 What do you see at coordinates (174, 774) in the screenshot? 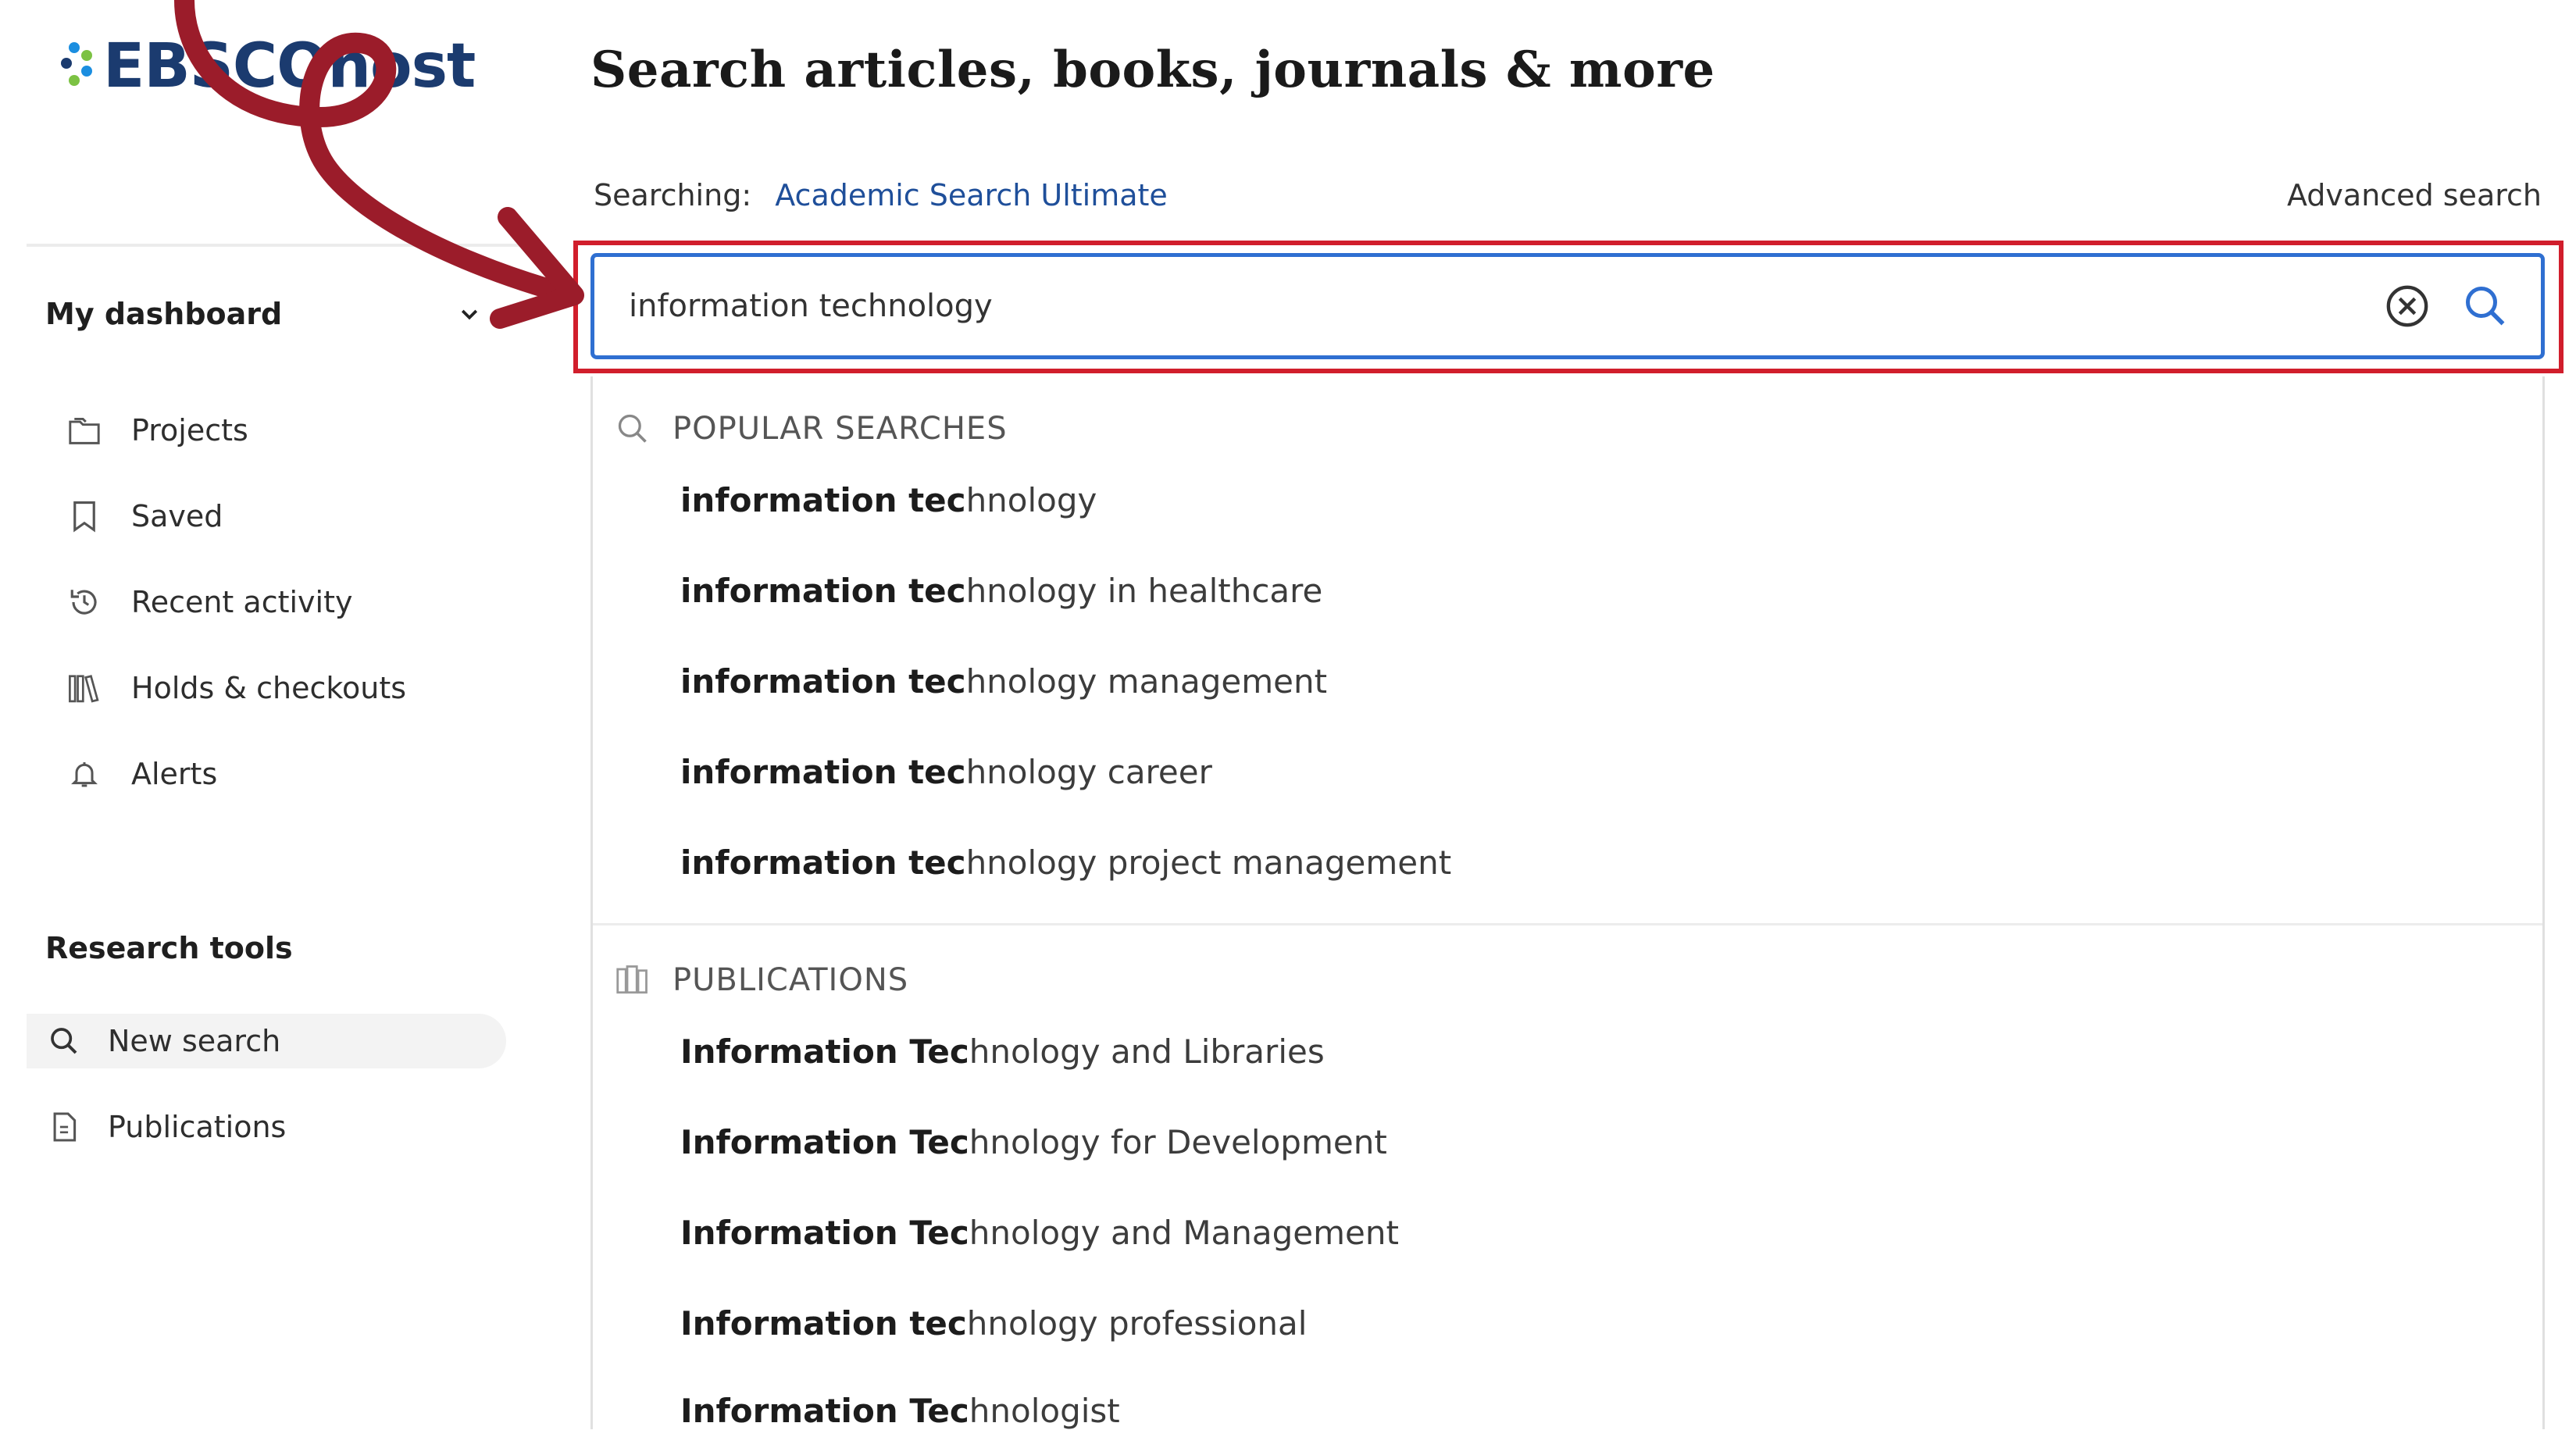
I see `sidebar-item-label: Alerts` at bounding box center [174, 774].